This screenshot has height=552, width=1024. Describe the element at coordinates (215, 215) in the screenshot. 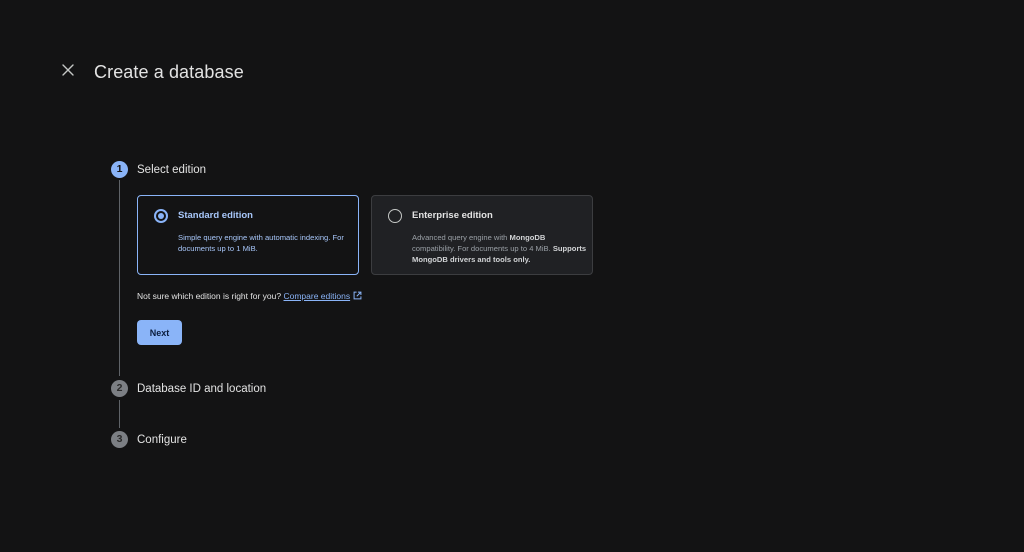

I see `standard-edition-title: Standard edition` at that location.